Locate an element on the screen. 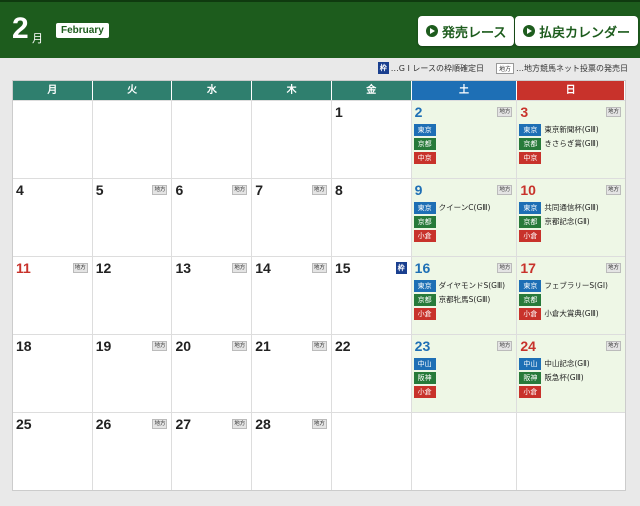 The image size is (640, 506). calendar-day-cell: 18 is located at coordinates (53, 373).